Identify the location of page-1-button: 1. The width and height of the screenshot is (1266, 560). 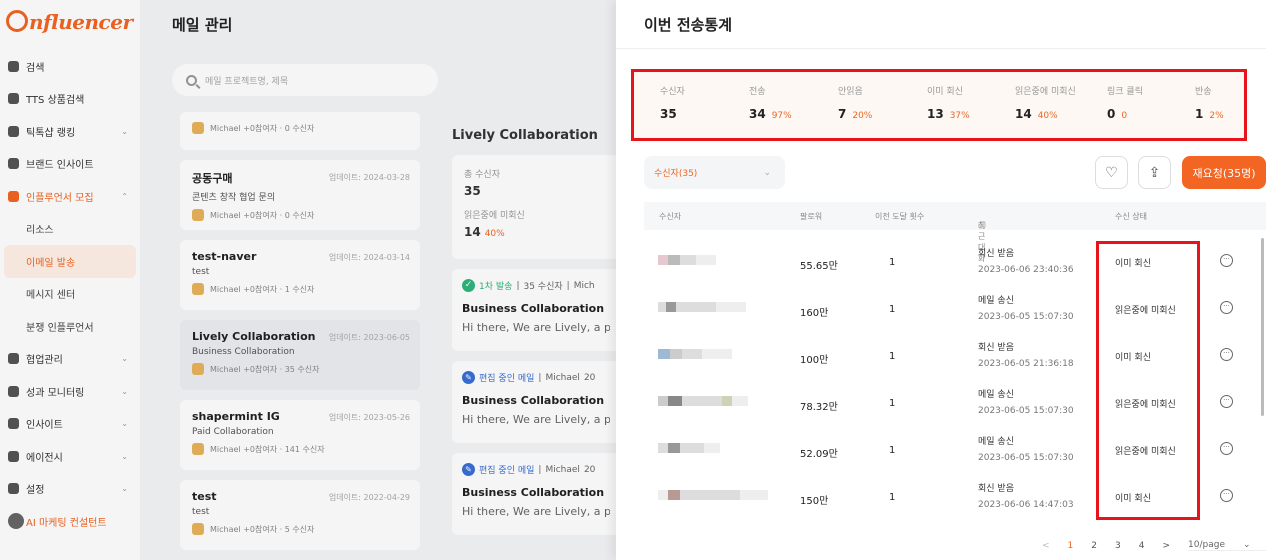
(1071, 546).